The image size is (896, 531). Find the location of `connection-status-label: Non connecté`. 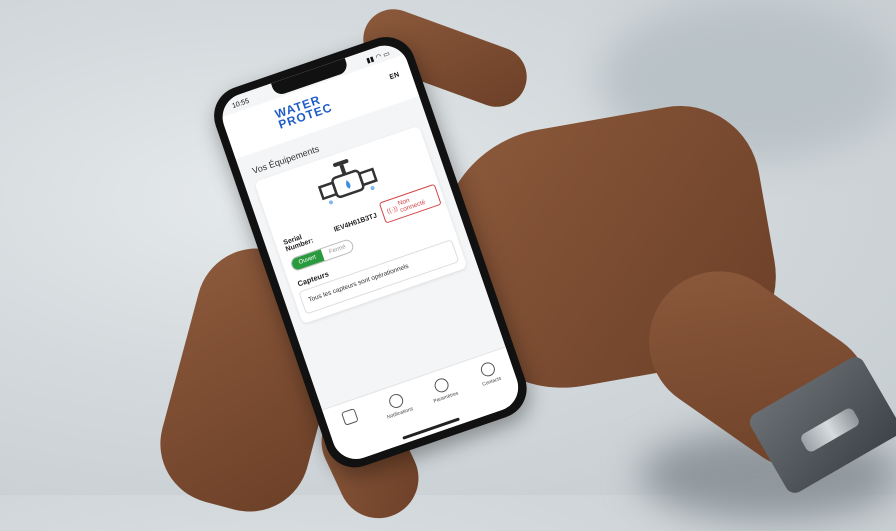

connection-status-label: Non connecté is located at coordinates (412, 205).